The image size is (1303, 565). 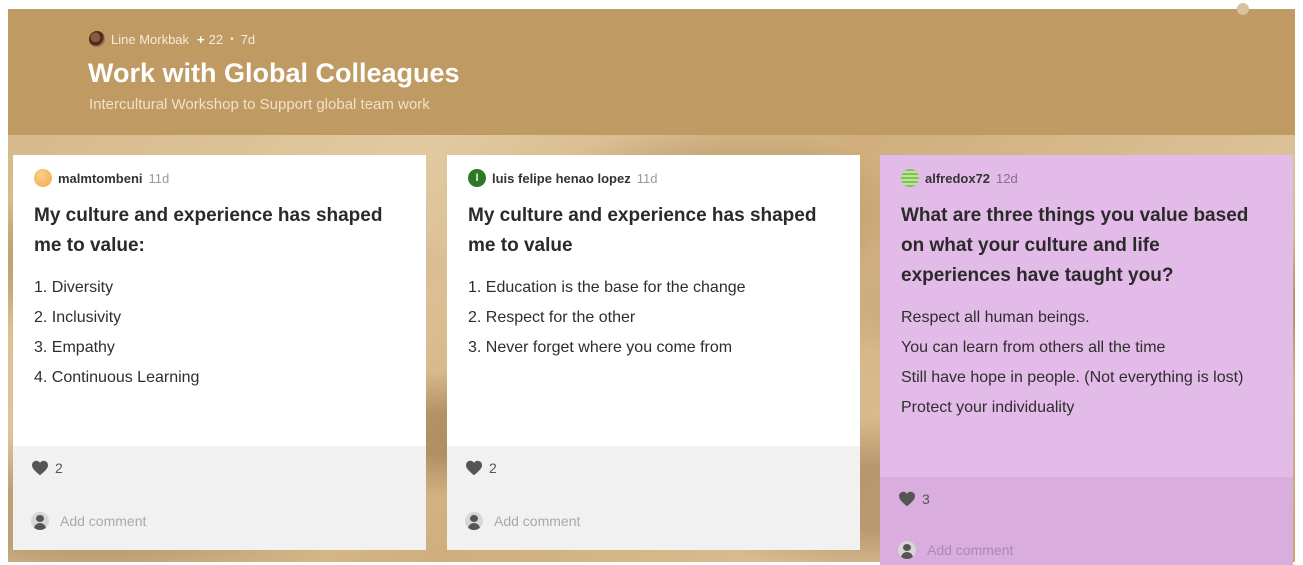 I want to click on post-body-line: 1. Diversity, so click(x=74, y=287).